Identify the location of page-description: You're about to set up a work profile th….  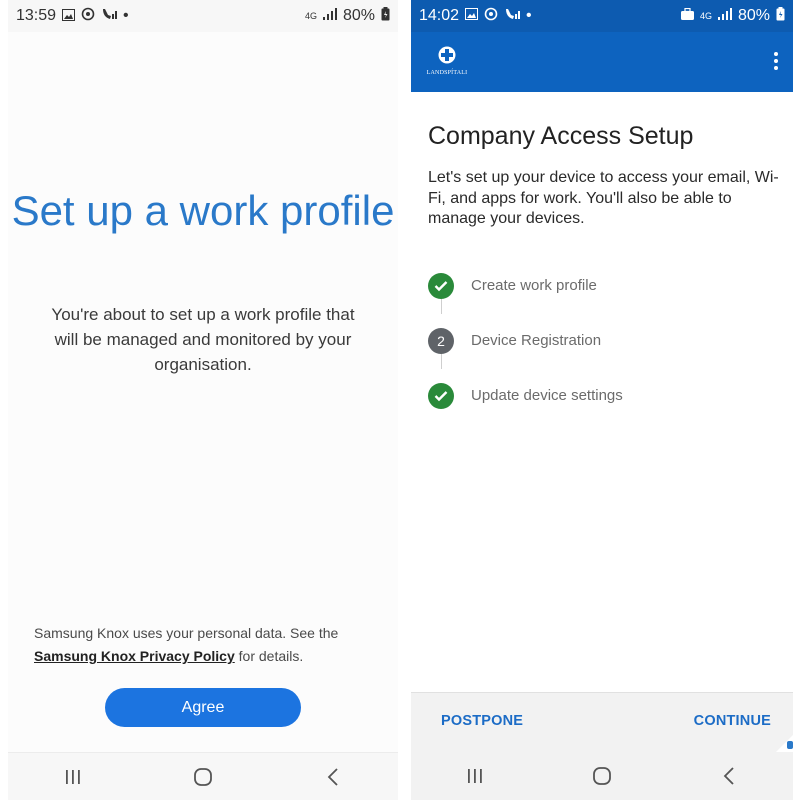
(203, 339).